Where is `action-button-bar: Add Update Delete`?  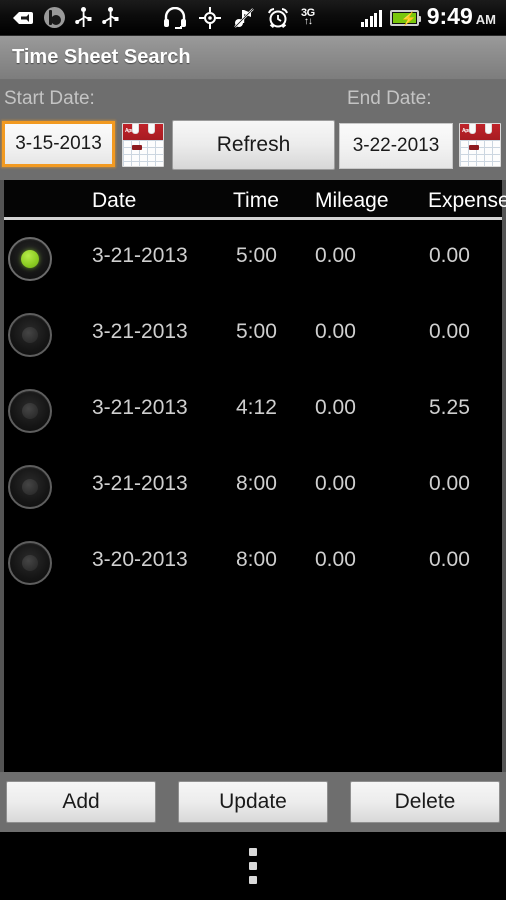
action-button-bar: Add Update Delete is located at coordinates (253, 802).